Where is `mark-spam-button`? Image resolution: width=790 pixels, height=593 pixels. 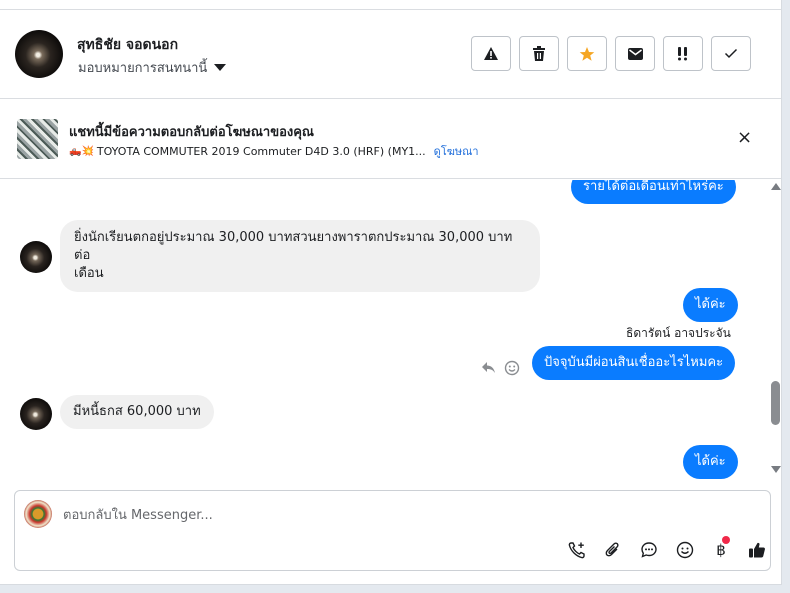 mark-spam-button is located at coordinates (491, 53).